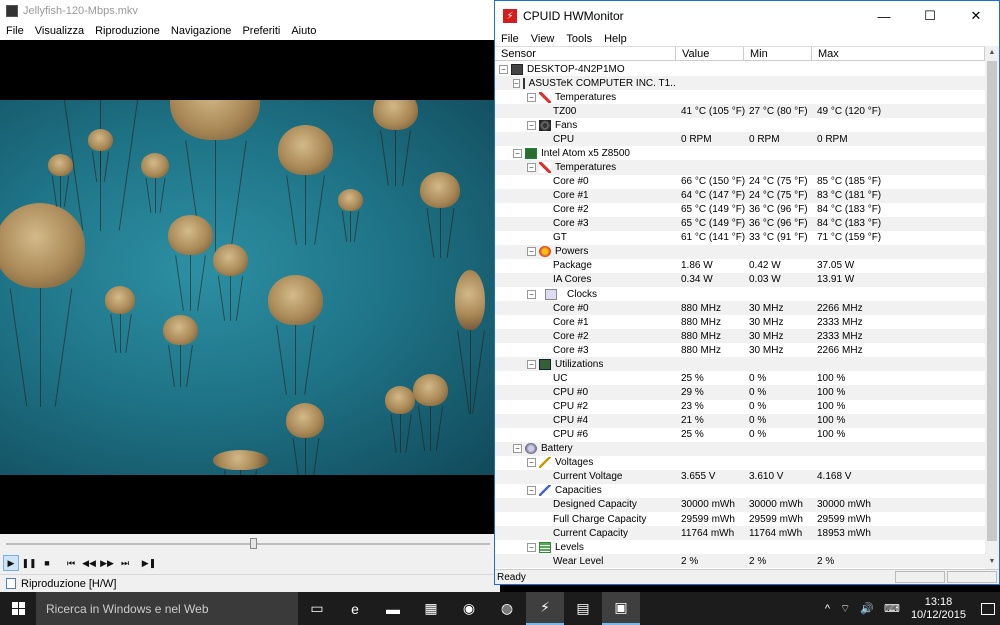 Image resolution: width=1000 pixels, height=625 pixels. I want to click on column-header-value: Value, so click(710, 54).